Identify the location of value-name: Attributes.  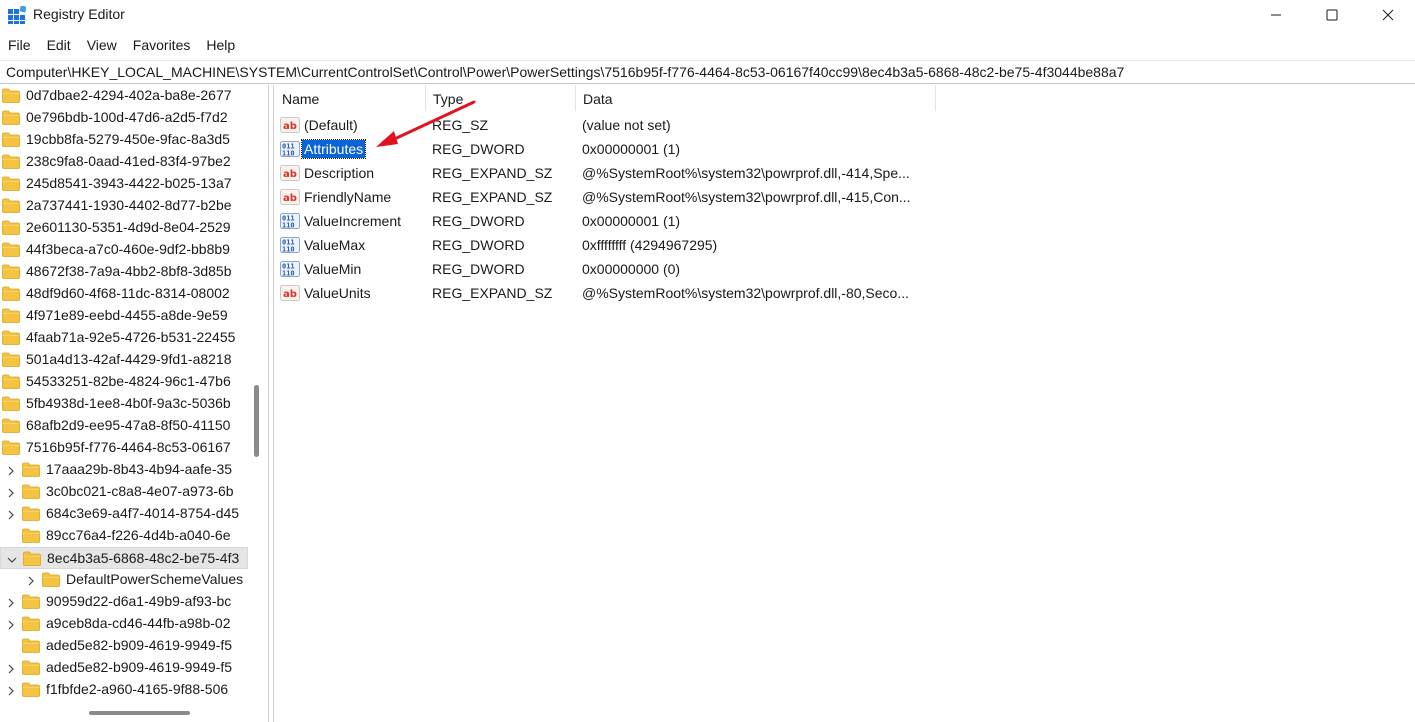
(333, 149).